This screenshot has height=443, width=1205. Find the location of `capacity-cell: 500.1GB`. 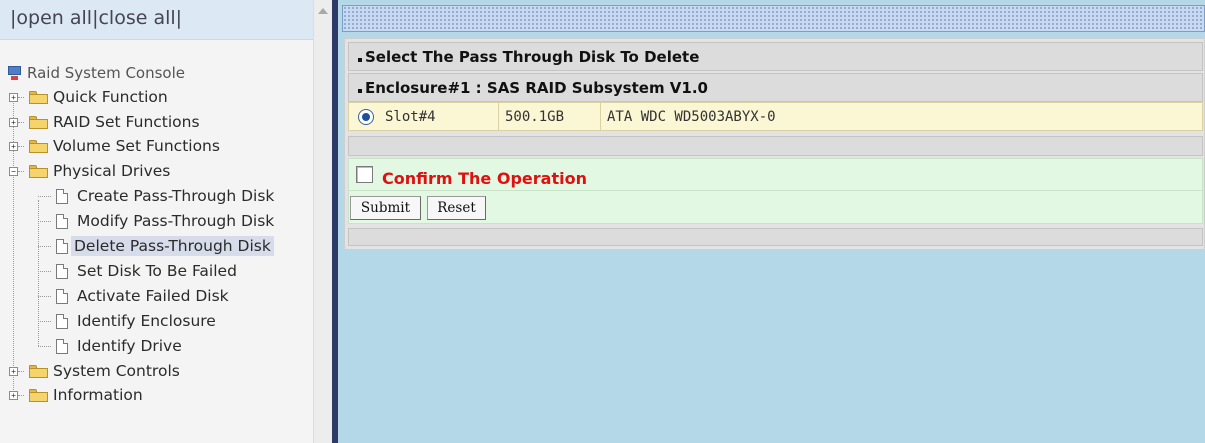

capacity-cell: 500.1GB is located at coordinates (550, 116).